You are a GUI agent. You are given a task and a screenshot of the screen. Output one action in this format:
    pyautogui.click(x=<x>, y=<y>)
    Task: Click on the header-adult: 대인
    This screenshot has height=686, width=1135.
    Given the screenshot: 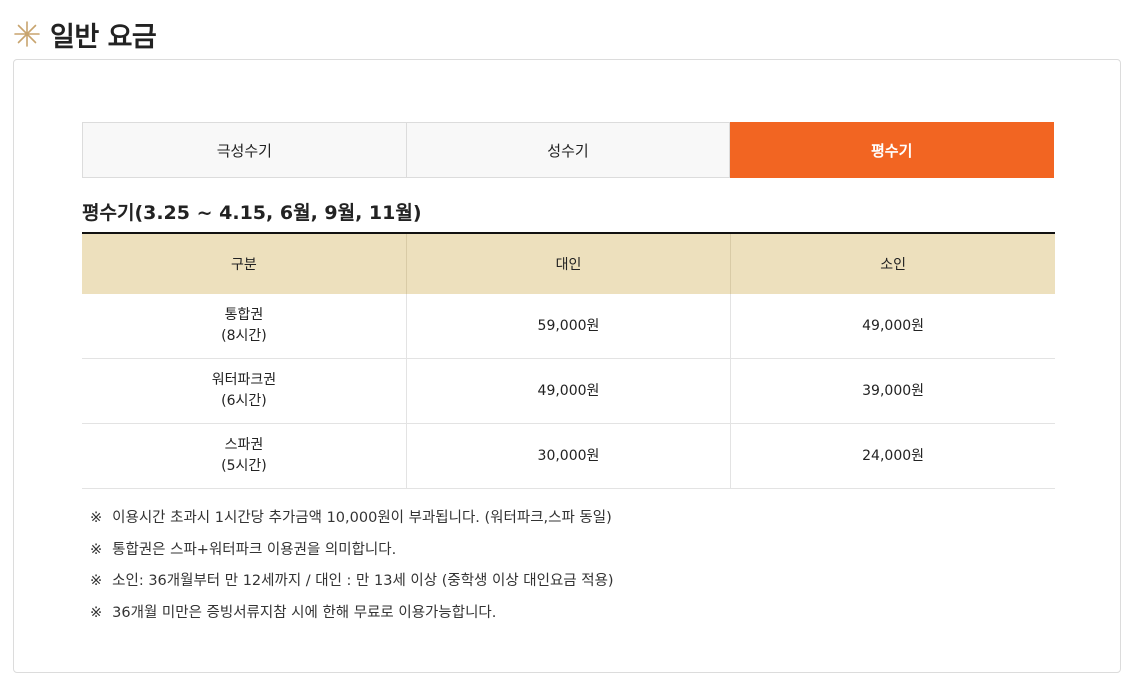 What is the action you would take?
    pyautogui.click(x=568, y=263)
    